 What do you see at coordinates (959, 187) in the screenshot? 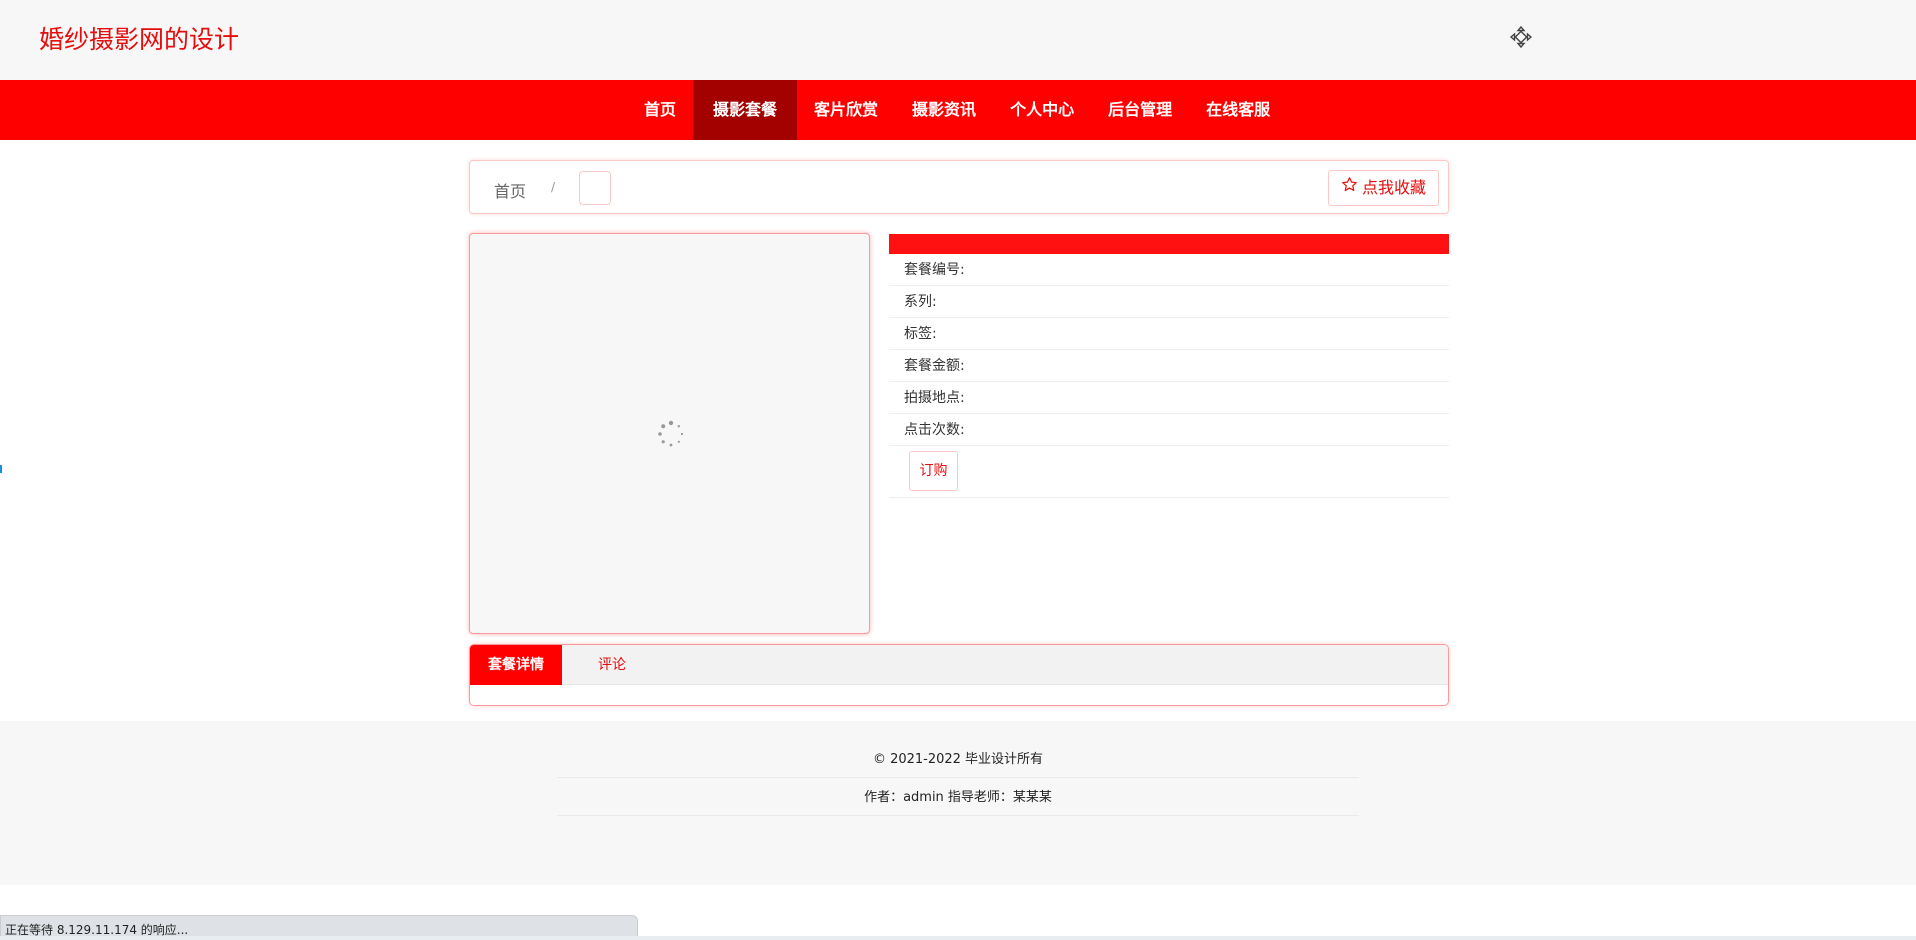
I see `breadcrumb: 首页 / 点我收藏` at bounding box center [959, 187].